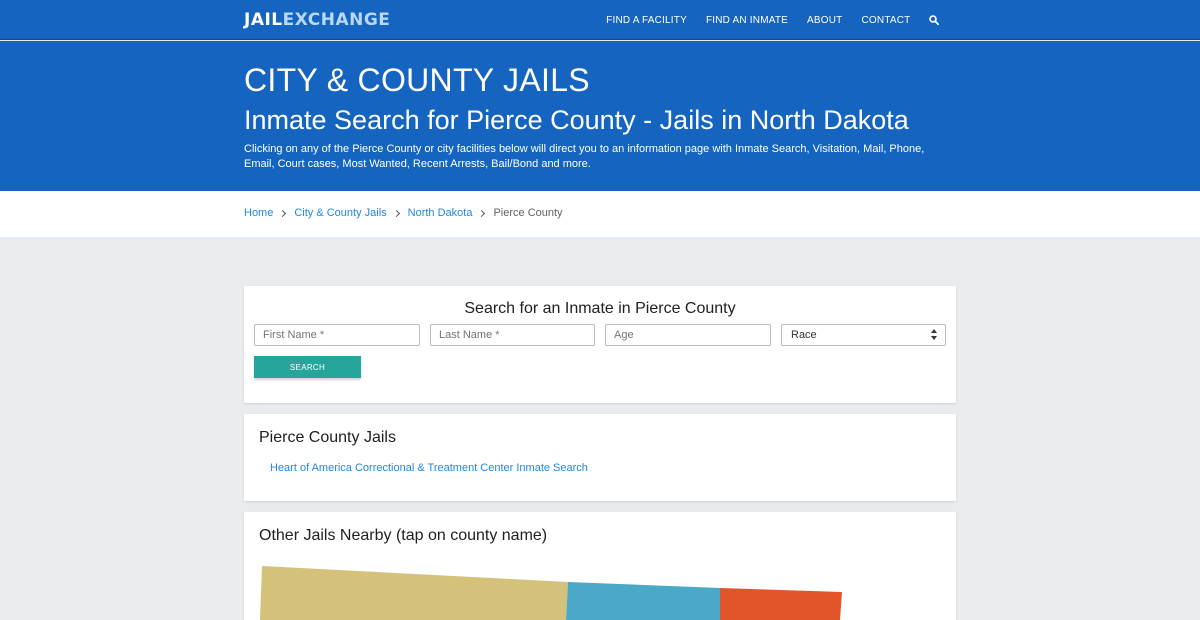  I want to click on site-logo: JAILEXCHANGE, so click(317, 20).